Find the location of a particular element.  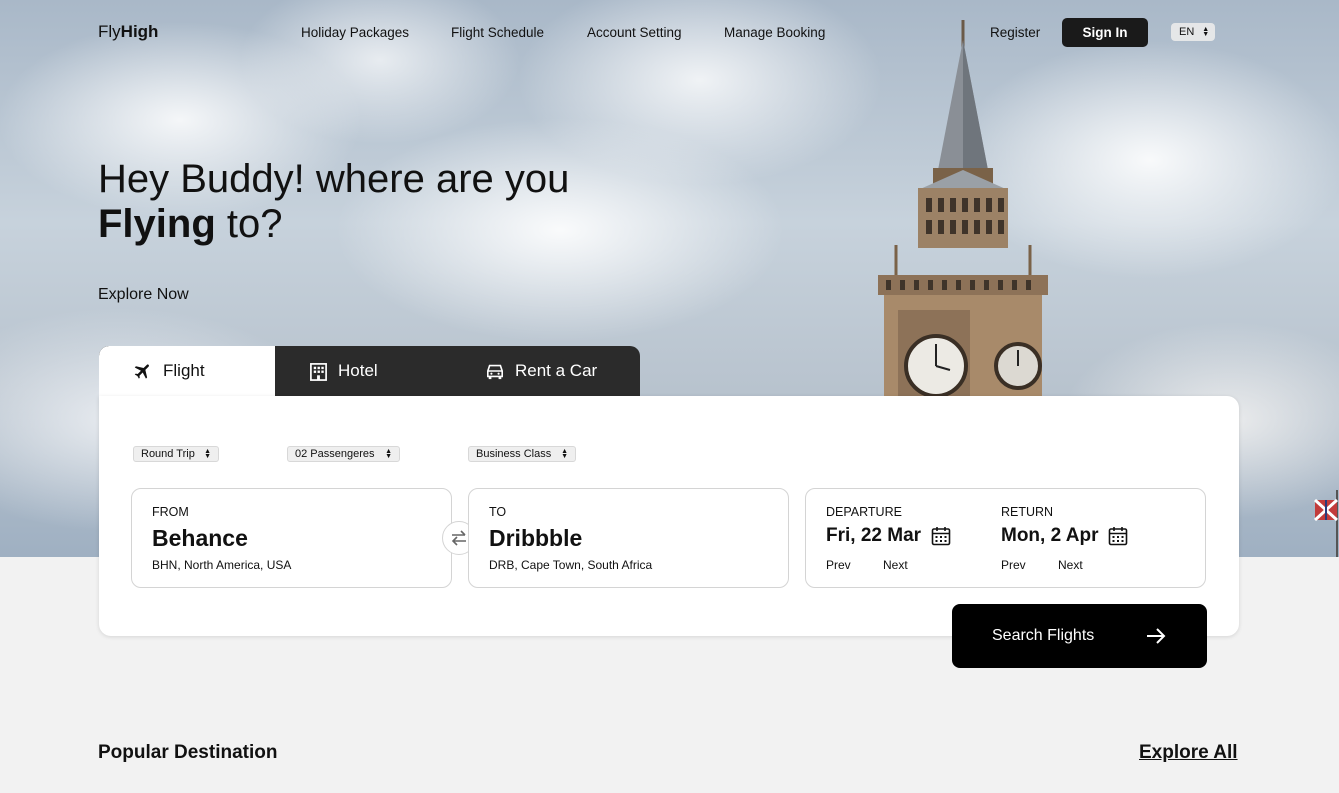

nav-flight-schedule: Flight Schedule is located at coordinates (497, 32).